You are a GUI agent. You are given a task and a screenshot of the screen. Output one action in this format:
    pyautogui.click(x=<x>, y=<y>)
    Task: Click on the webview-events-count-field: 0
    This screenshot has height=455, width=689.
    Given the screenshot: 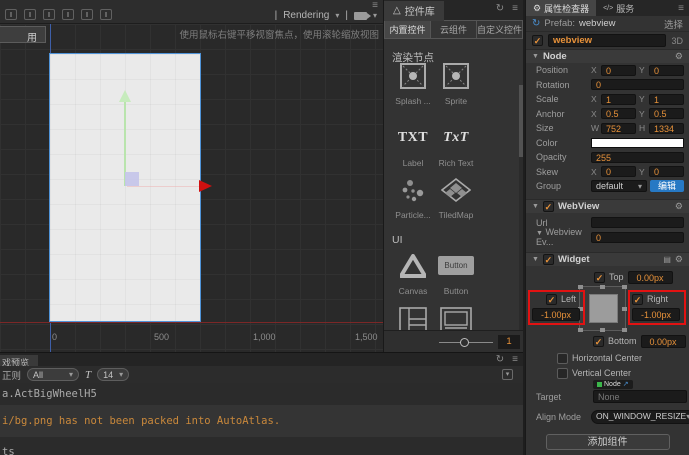 What is the action you would take?
    pyautogui.click(x=637, y=237)
    